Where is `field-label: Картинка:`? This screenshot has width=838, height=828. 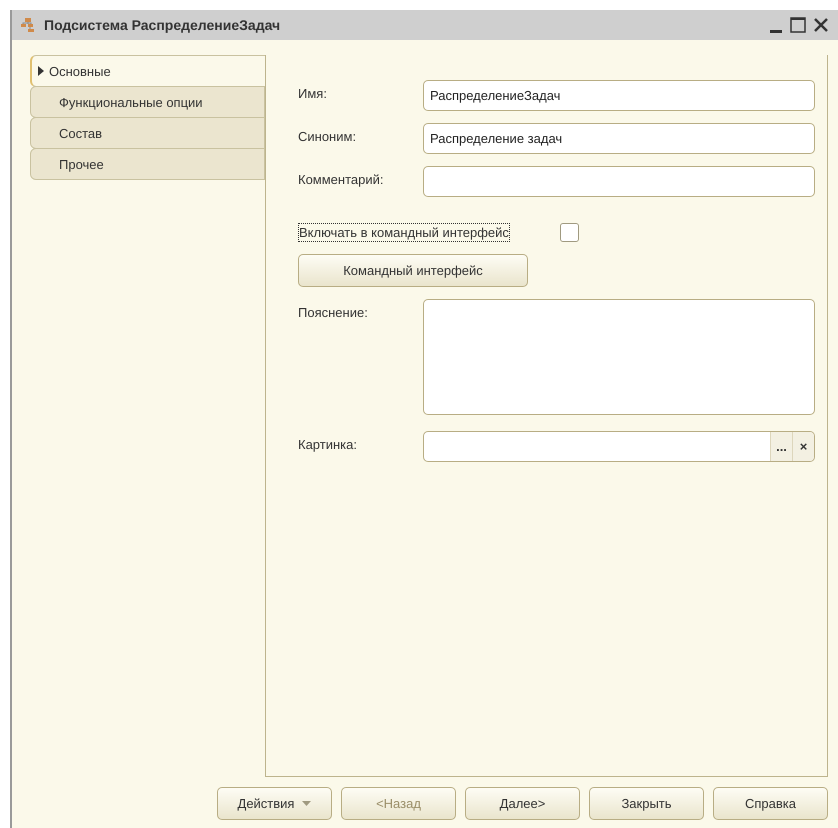 field-label: Картинка: is located at coordinates (328, 444).